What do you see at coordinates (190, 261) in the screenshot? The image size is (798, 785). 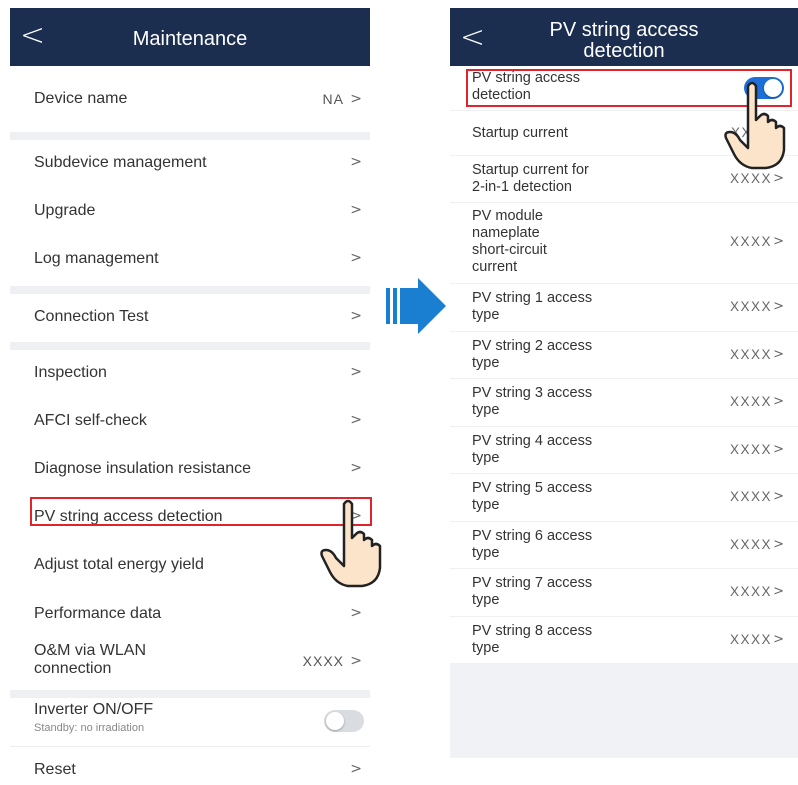 I see `log-management-row: Log management >` at bounding box center [190, 261].